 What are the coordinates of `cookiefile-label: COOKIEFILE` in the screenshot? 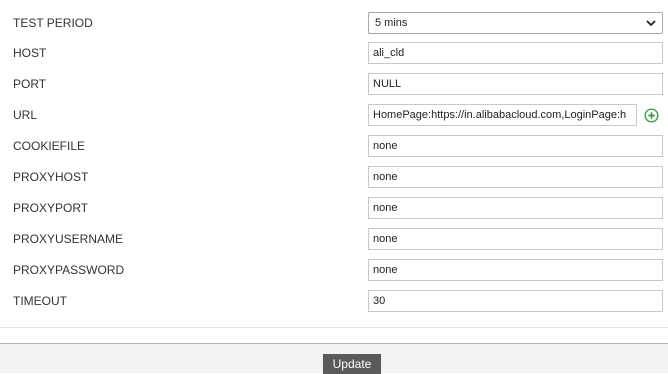 It's located at (49, 146).